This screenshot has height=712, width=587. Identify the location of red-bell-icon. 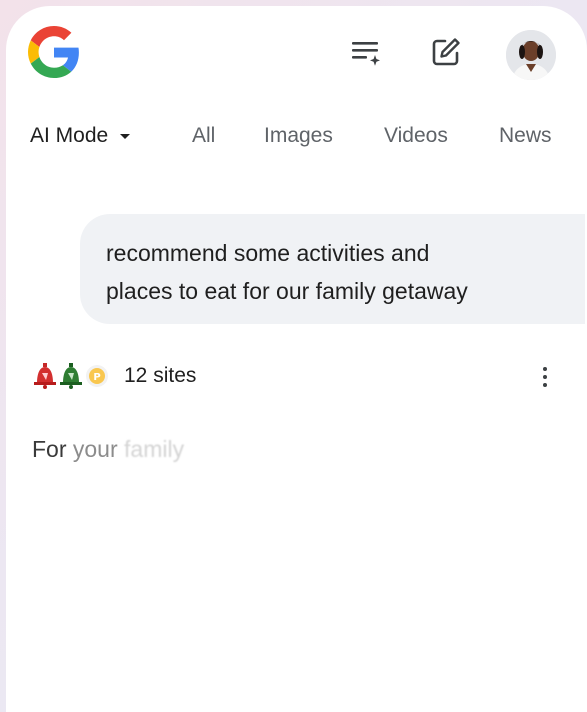
(45, 376).